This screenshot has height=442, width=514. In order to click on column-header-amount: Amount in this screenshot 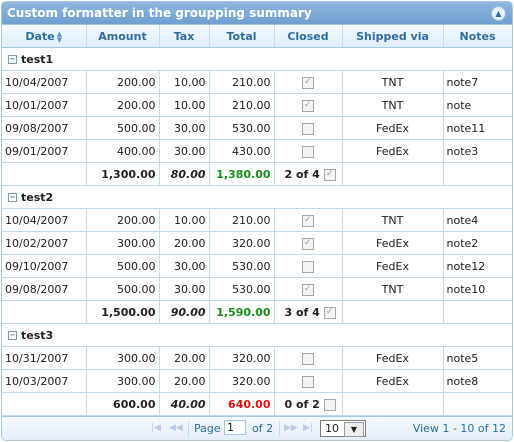, I will do `click(123, 36)`.